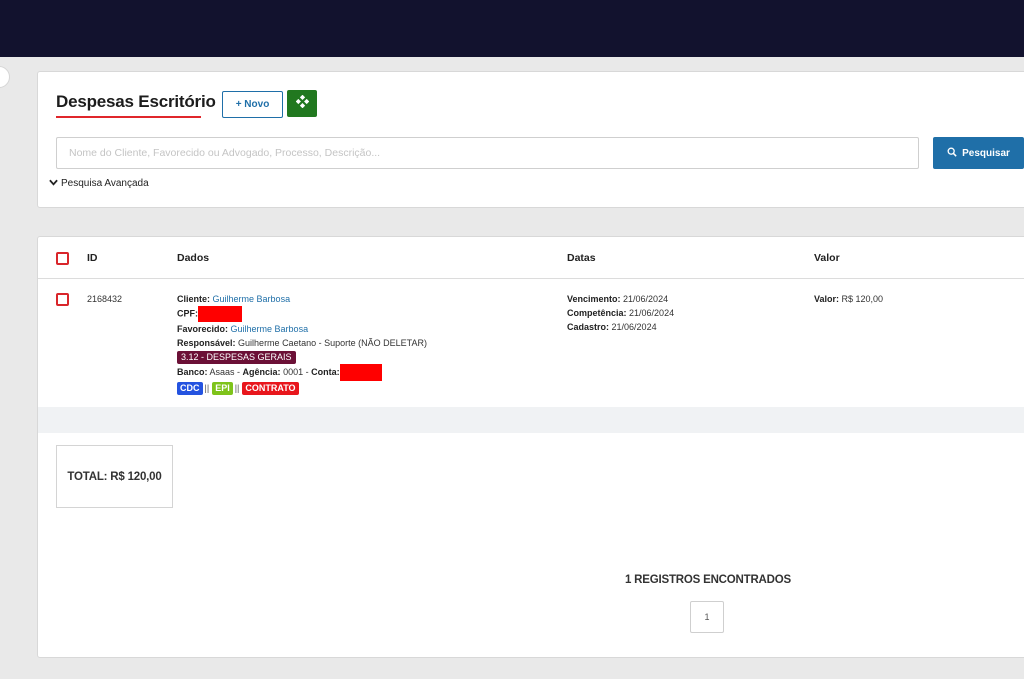 Image resolution: width=1024 pixels, height=679 pixels. Describe the element at coordinates (222, 371) in the screenshot. I see `banco-value: Asaas` at that location.